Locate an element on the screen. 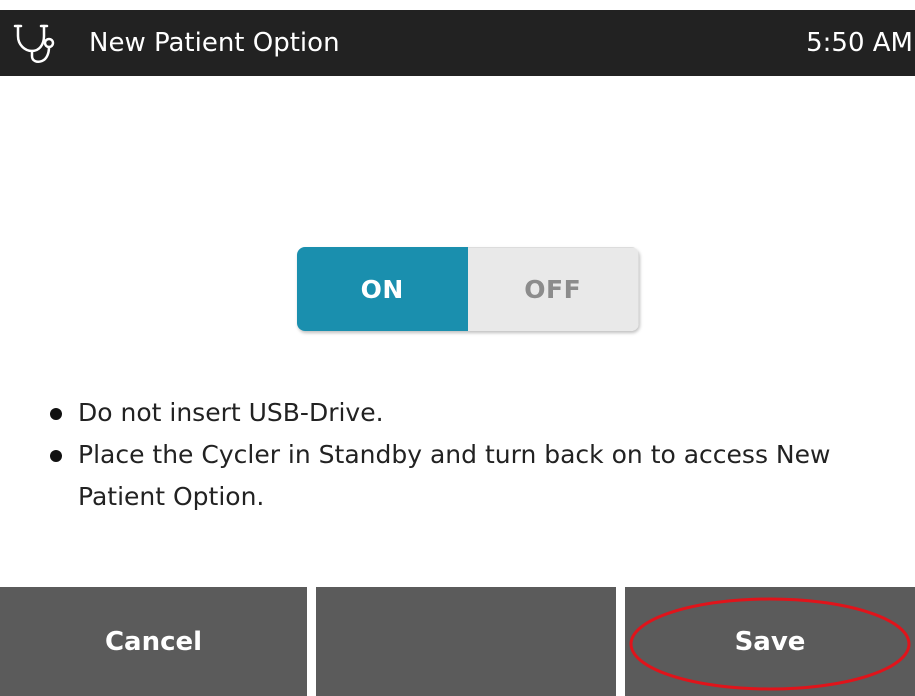 Image resolution: width=915 pixels, height=696 pixels. clock-time: 5:50 AM is located at coordinates (859, 43).